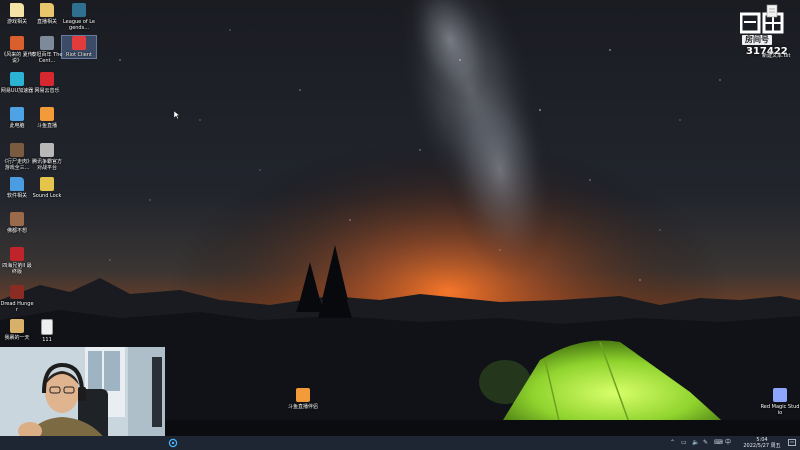  I want to click on netease-music-icon, so click(47, 79).